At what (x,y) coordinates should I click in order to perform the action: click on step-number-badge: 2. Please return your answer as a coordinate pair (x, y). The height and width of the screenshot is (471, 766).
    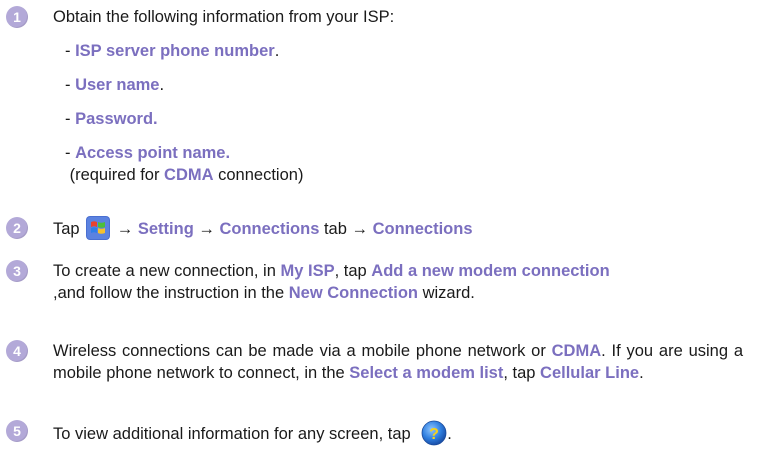
    Looking at the image, I should click on (17, 228).